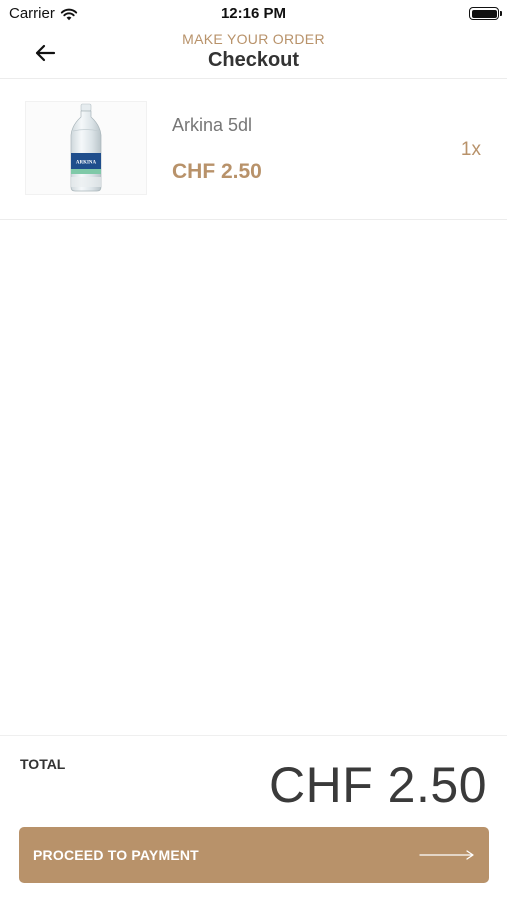 The height and width of the screenshot is (900, 507). I want to click on header-subtitle: MAKE YOUR ORDER, so click(253, 39).